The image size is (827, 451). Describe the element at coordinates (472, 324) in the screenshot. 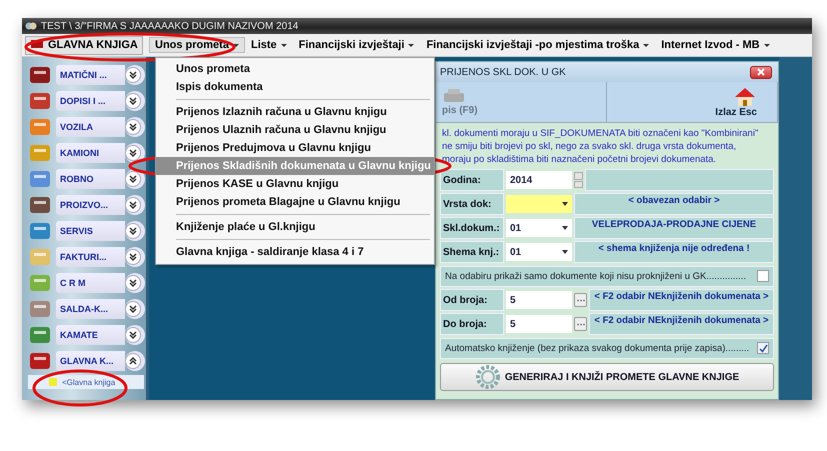

I see `field-label: Do broja:` at that location.